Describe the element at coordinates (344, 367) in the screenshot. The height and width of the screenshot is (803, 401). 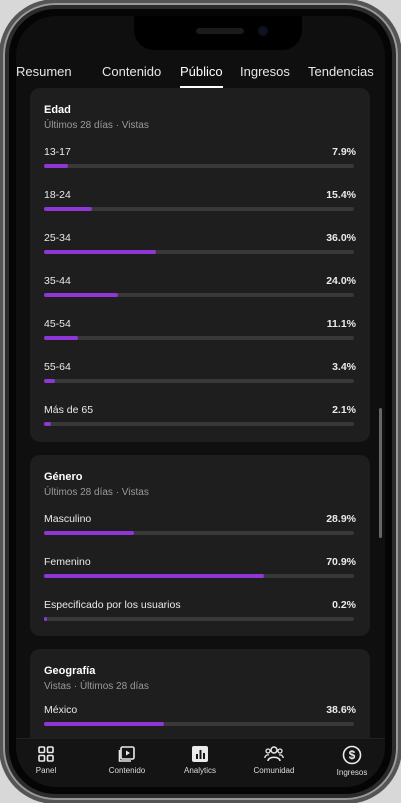
I see `age-row-value: 3.4%` at that location.